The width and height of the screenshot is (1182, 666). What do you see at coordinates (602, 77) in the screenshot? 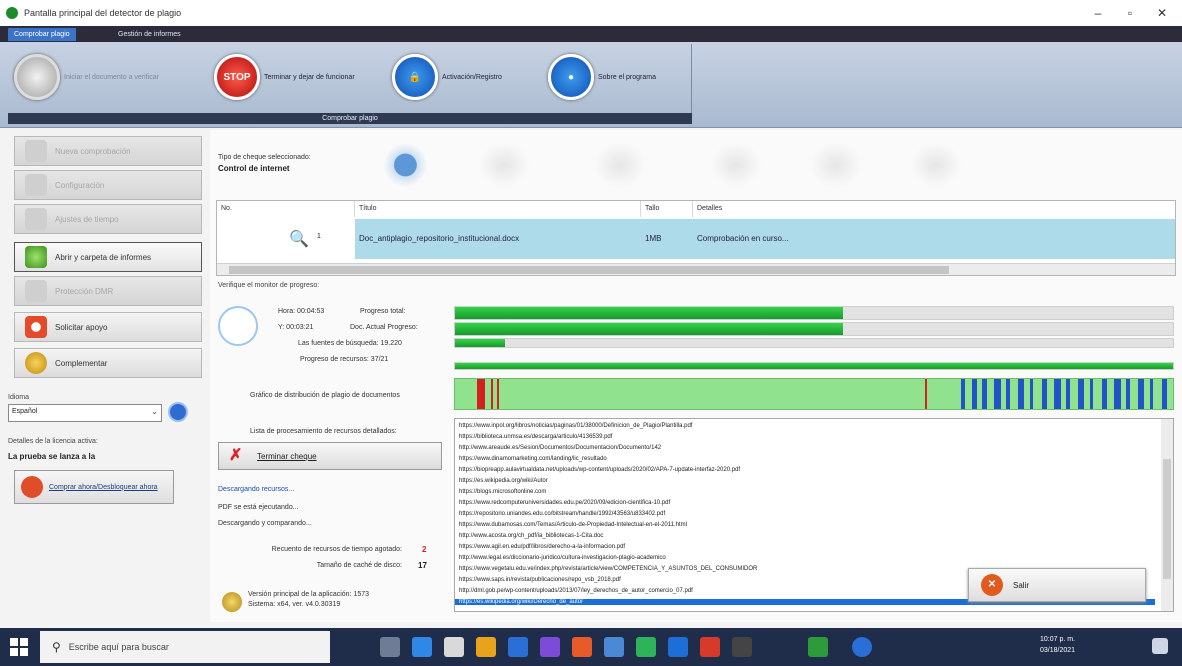
I see `about-button: ● Sobre el programa` at bounding box center [602, 77].